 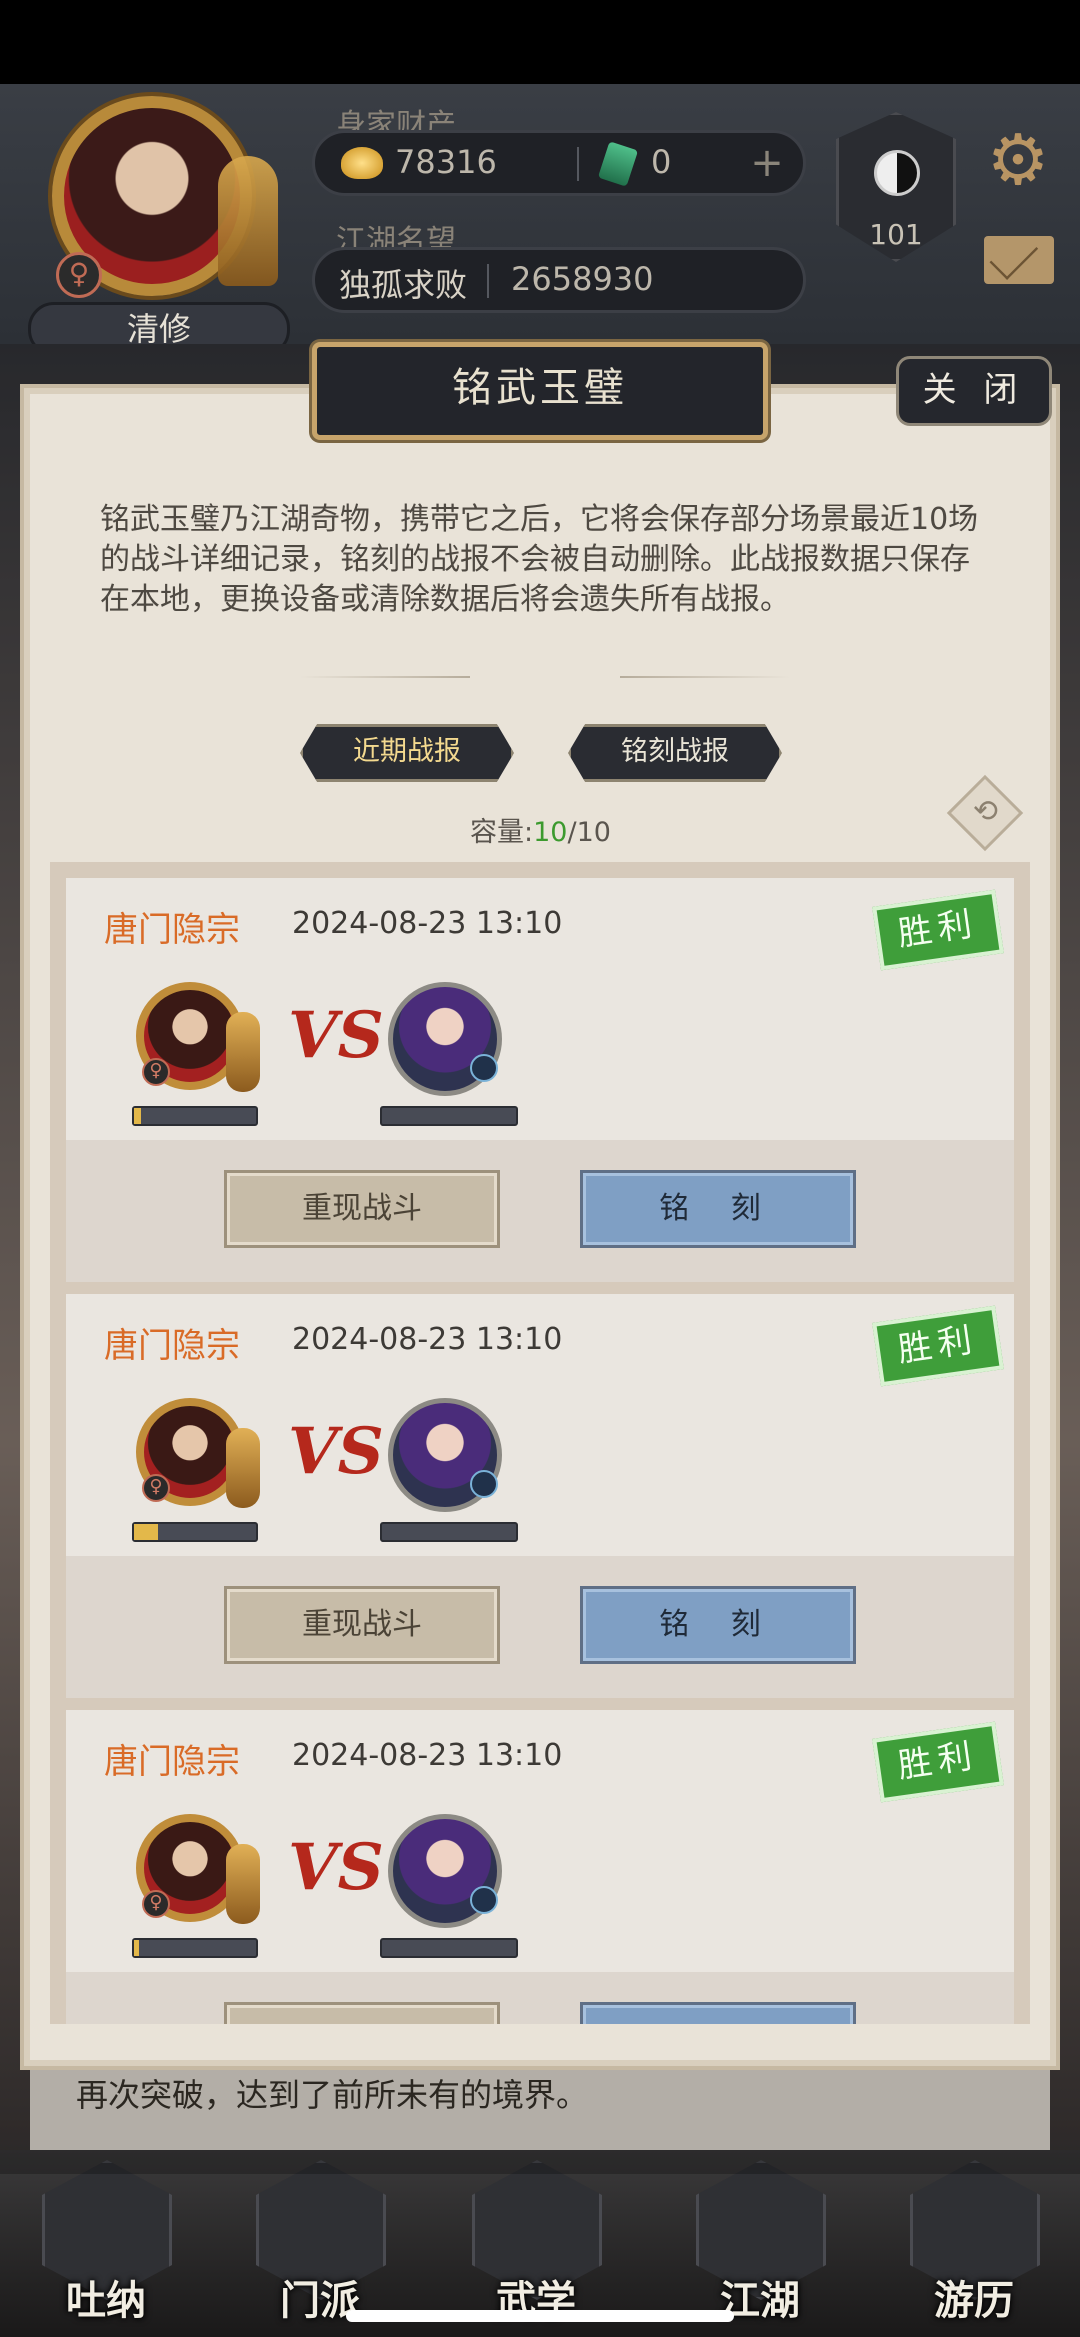 What do you see at coordinates (1018, 160) in the screenshot?
I see `gear-icon: ⚙` at bounding box center [1018, 160].